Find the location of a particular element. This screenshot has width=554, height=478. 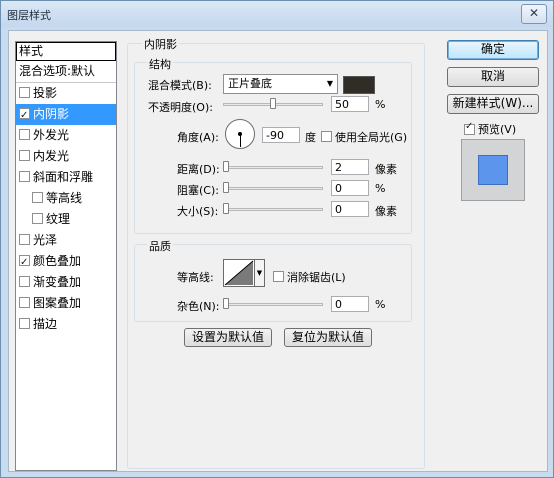

angle-dial is located at coordinates (240, 134).